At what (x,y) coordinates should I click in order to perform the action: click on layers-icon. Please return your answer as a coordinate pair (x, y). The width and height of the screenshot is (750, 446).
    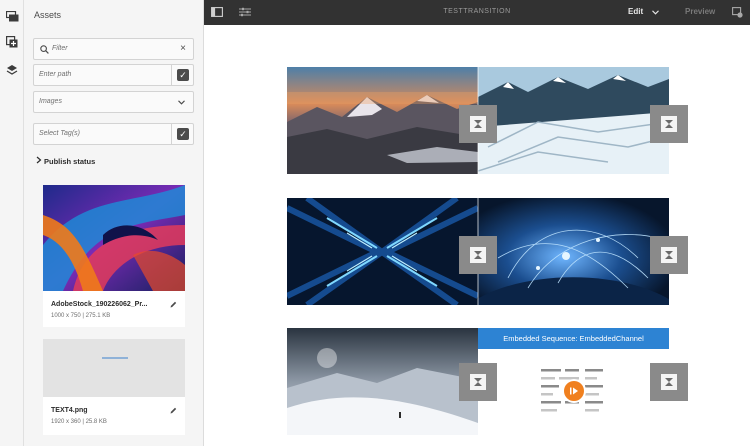
    Looking at the image, I should click on (12, 70).